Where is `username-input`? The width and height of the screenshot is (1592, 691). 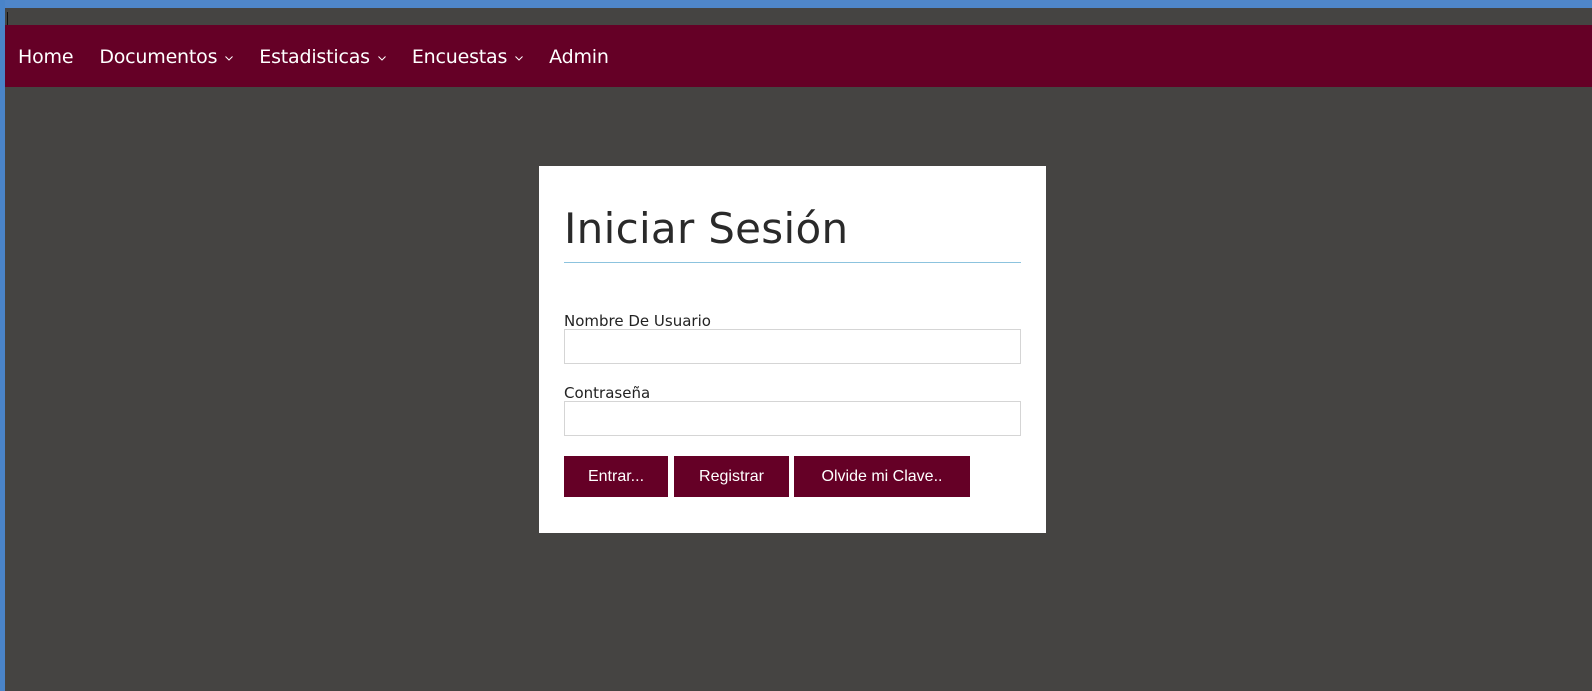
username-input is located at coordinates (792, 346).